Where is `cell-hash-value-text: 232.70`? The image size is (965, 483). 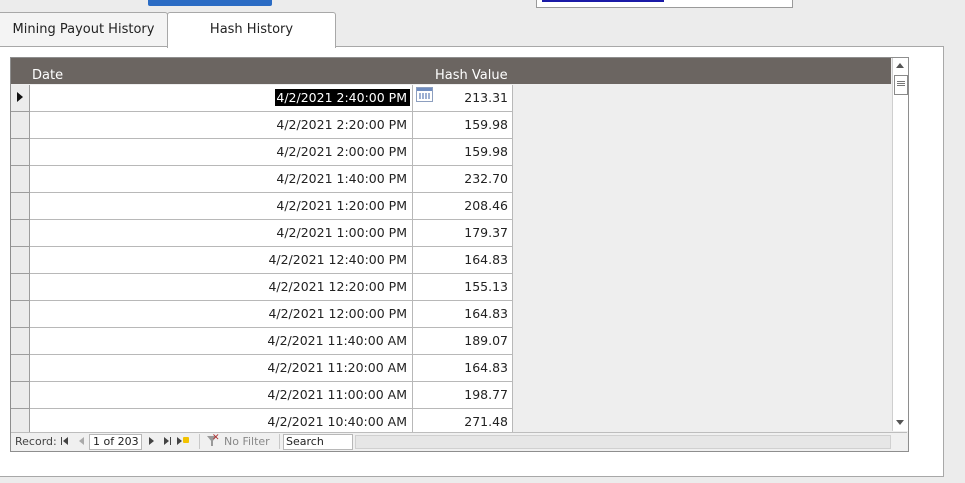 cell-hash-value-text: 232.70 is located at coordinates (486, 178).